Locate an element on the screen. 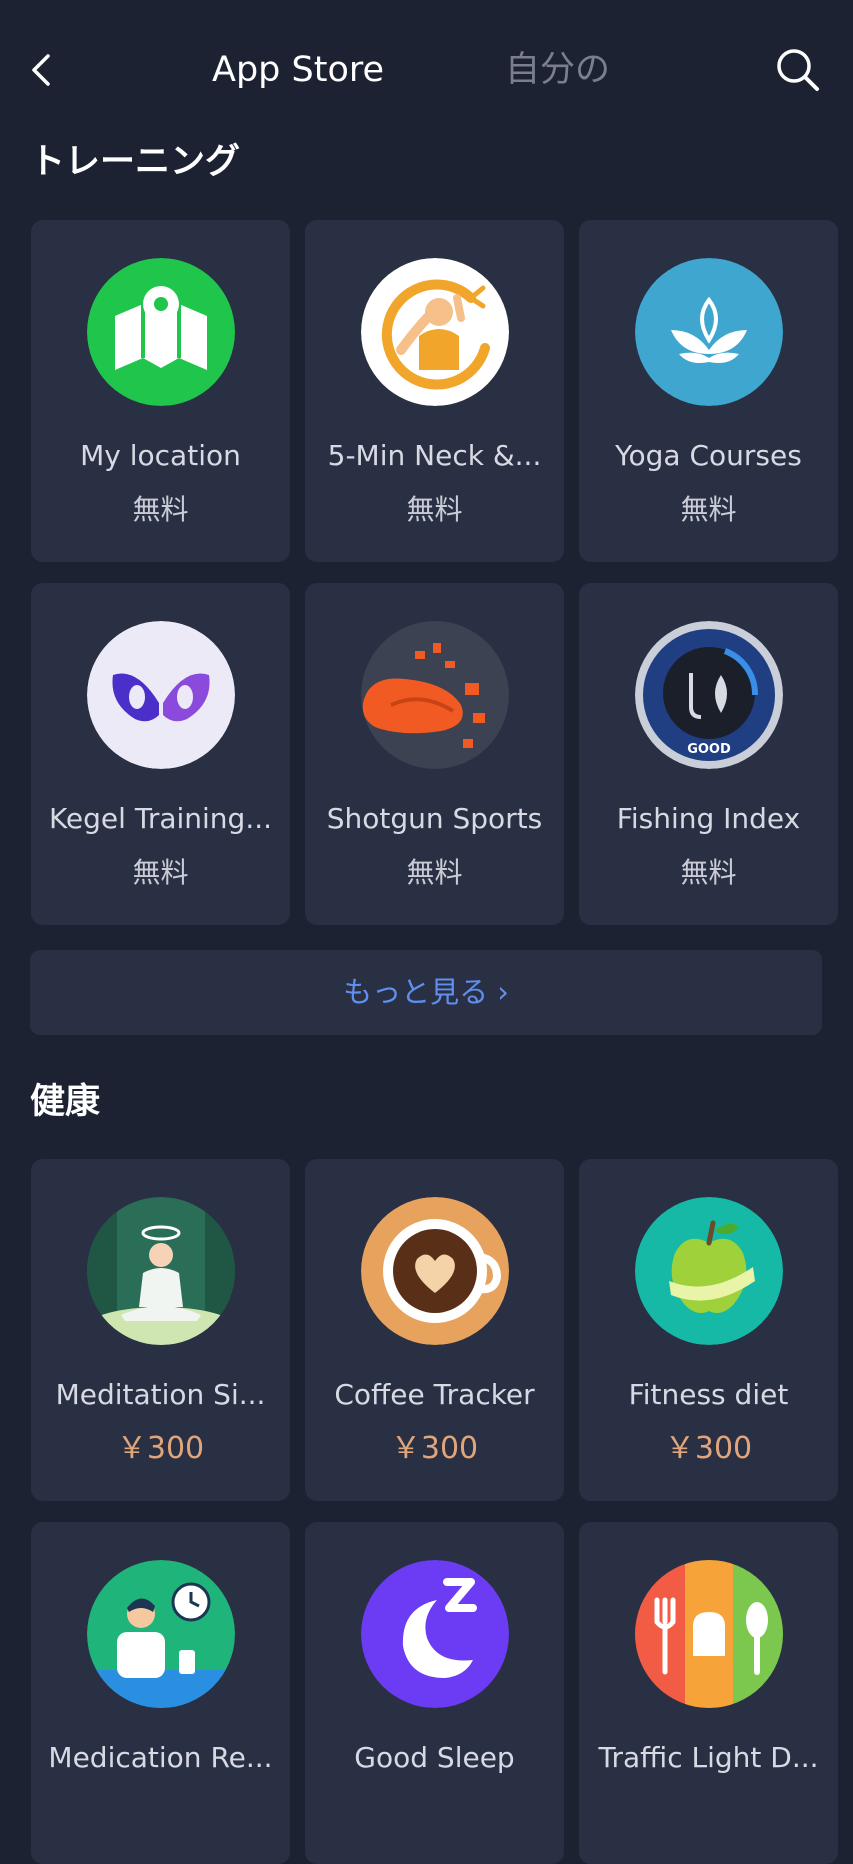 This screenshot has height=1864, width=853. tab-mine: 自分の is located at coordinates (557, 70).